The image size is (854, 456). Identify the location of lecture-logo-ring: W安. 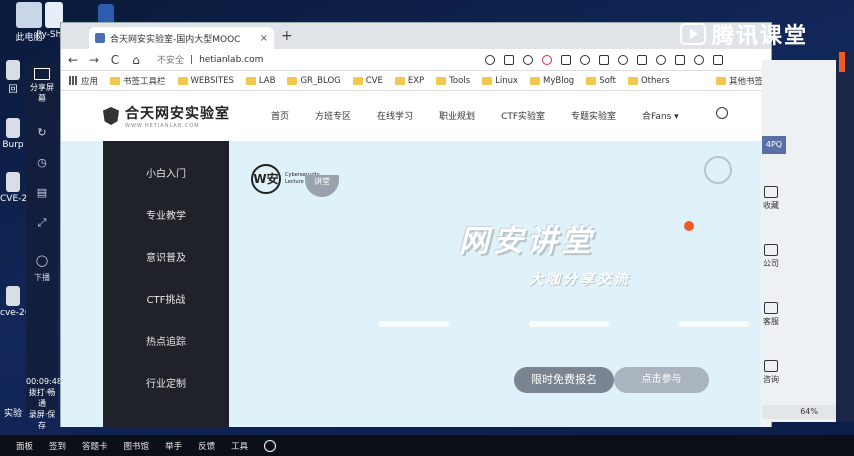
(266, 179).